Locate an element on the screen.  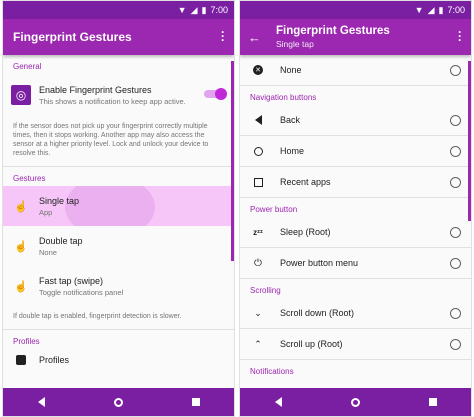
option-power-menu: ⏻ Power button menu is located at coordinates (355, 263).